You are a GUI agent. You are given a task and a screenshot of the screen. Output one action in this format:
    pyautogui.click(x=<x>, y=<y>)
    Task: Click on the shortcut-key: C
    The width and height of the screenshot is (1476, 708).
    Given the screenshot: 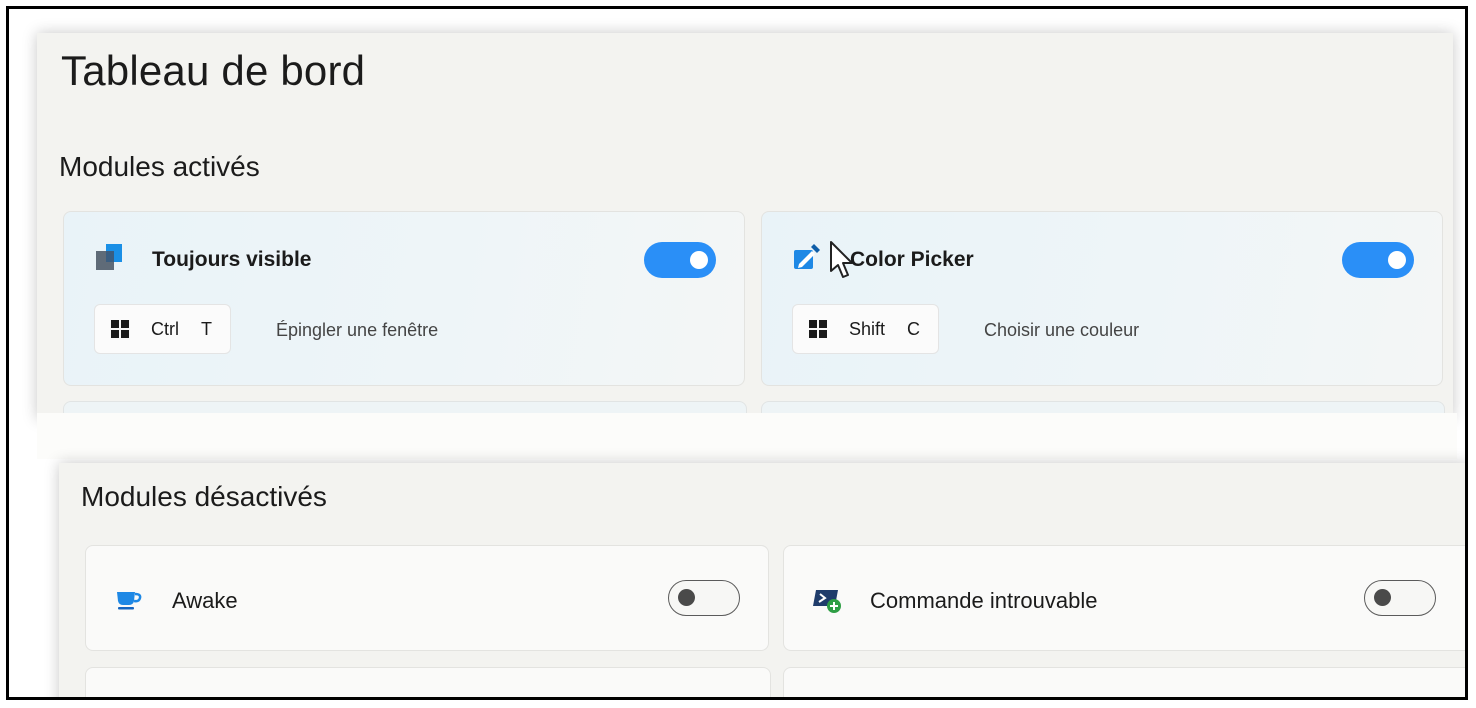 What is the action you would take?
    pyautogui.click(x=914, y=328)
    